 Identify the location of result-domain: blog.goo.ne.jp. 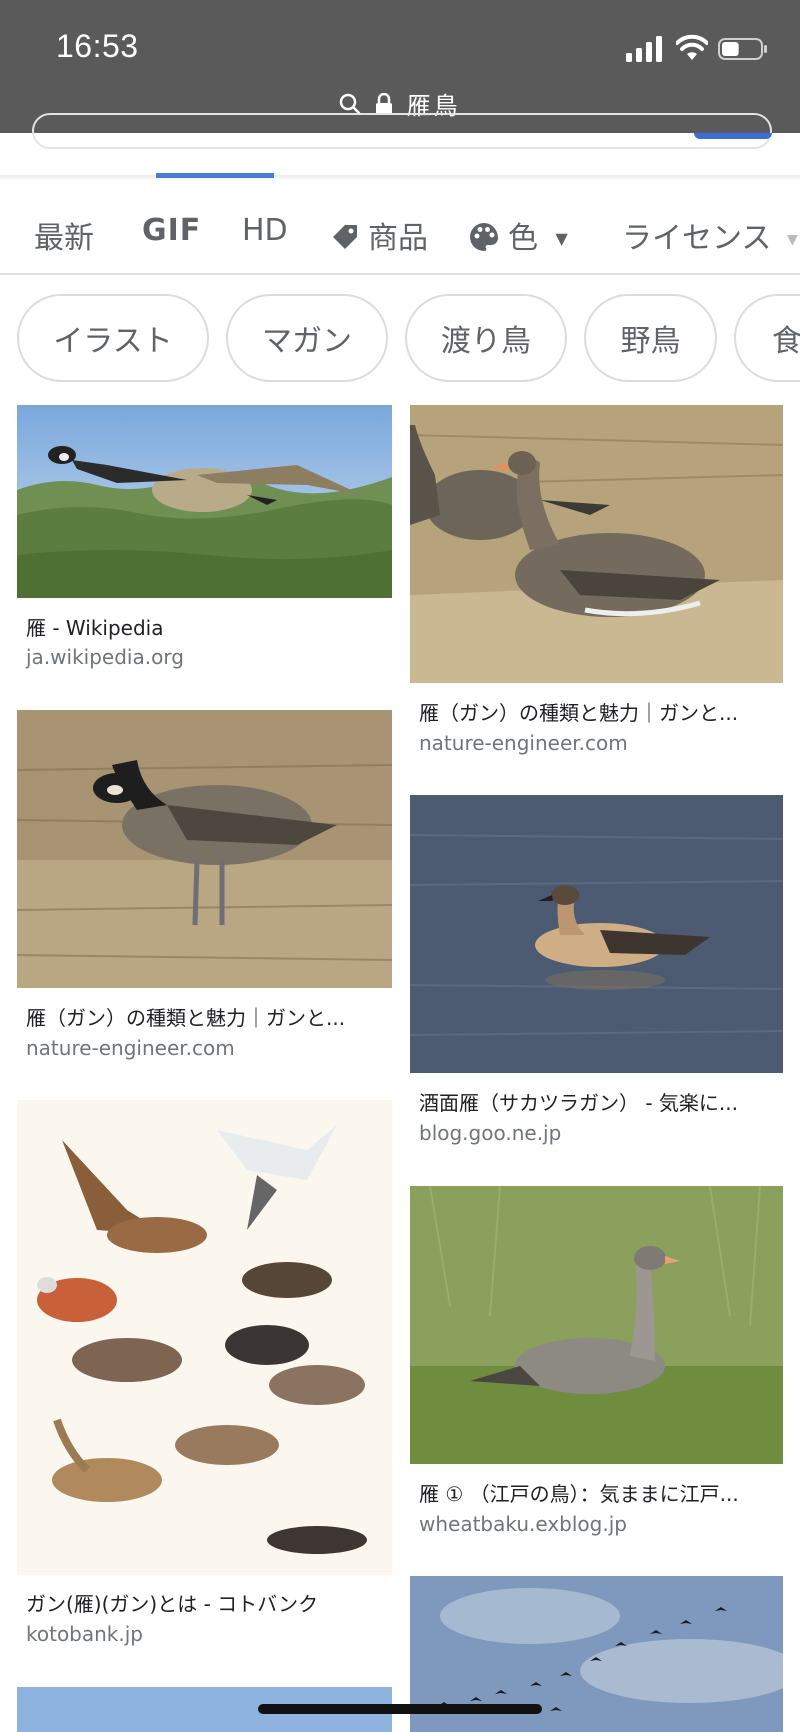
(490, 1133).